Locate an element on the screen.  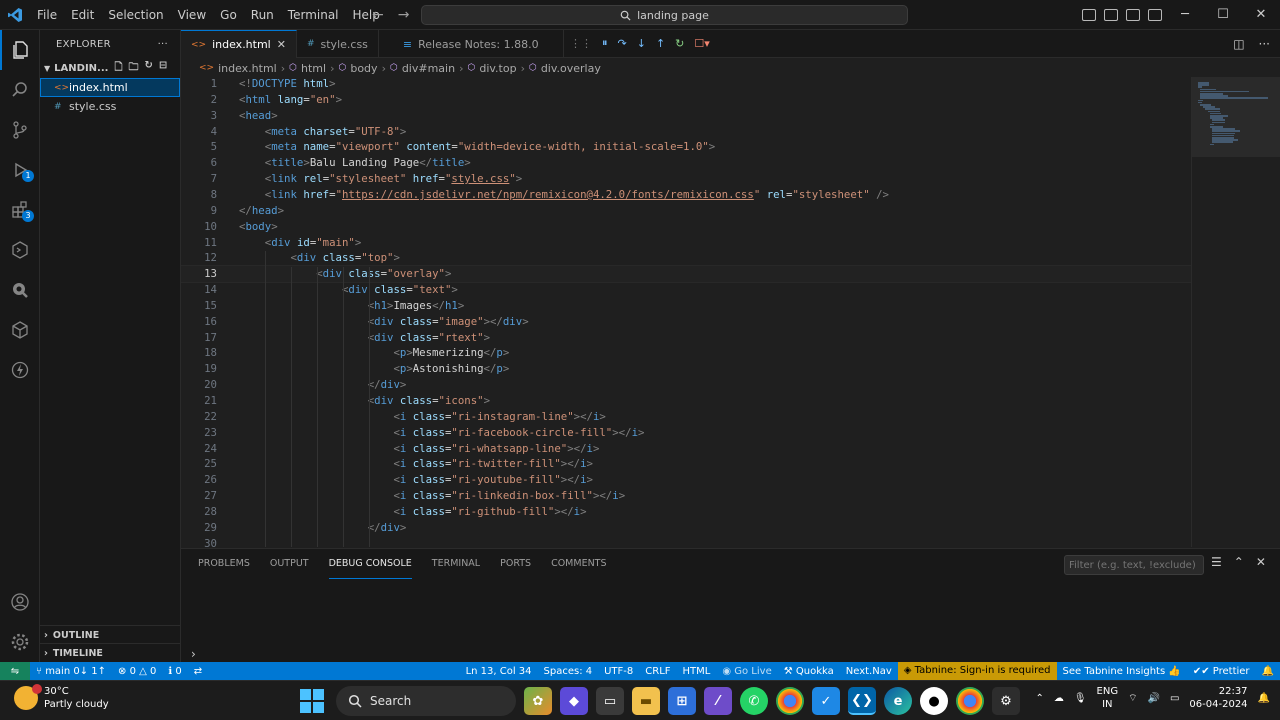
code-line: 13 <div class="overlay"> is located at coordinates (686, 274).